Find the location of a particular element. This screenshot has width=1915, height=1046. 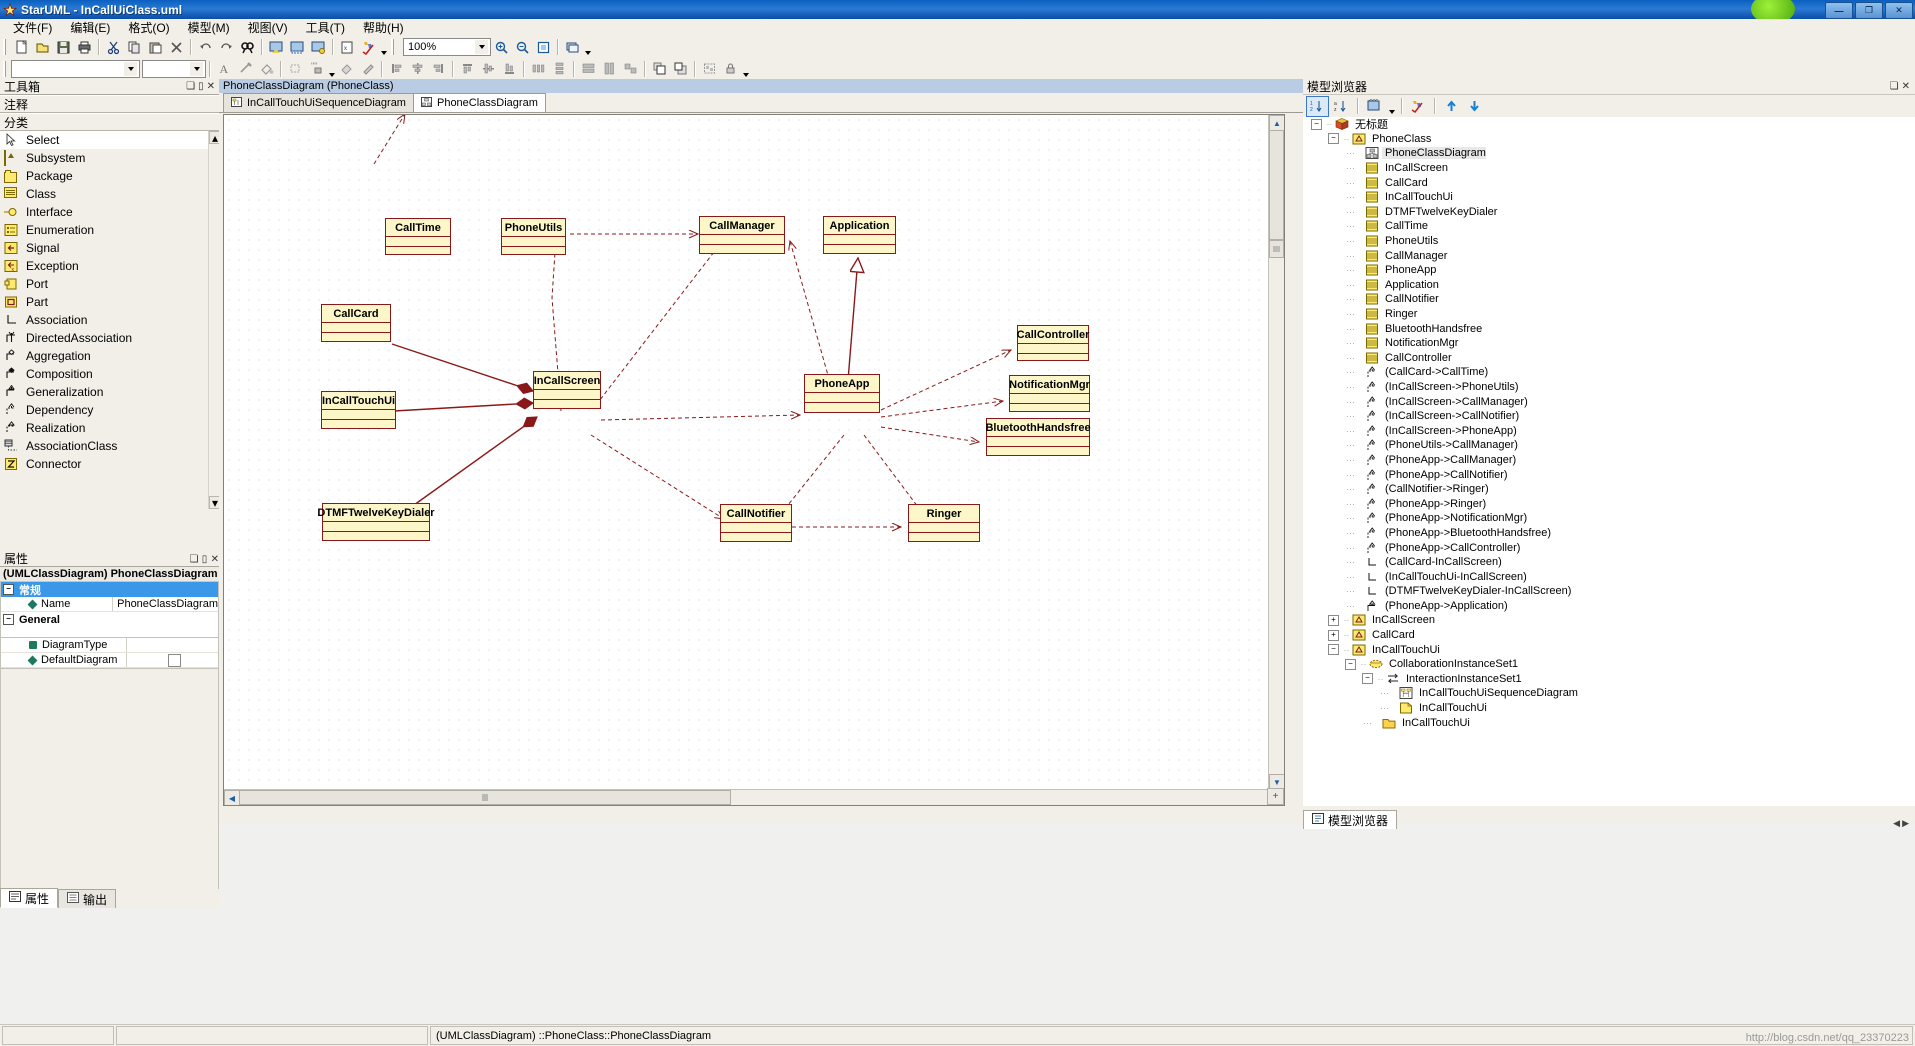

redo-icon is located at coordinates (226, 47).